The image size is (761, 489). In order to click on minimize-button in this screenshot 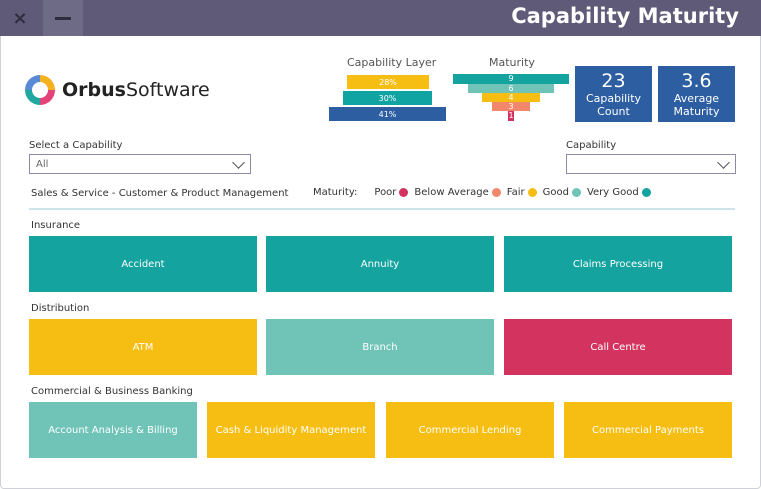, I will do `click(63, 18)`.